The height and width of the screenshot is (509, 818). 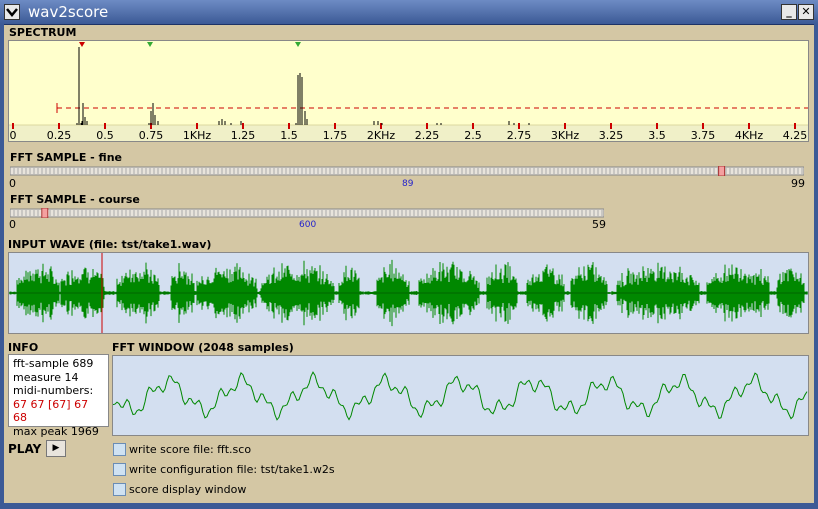 What do you see at coordinates (25, 449) in the screenshot?
I see `play-label: PLAY` at bounding box center [25, 449].